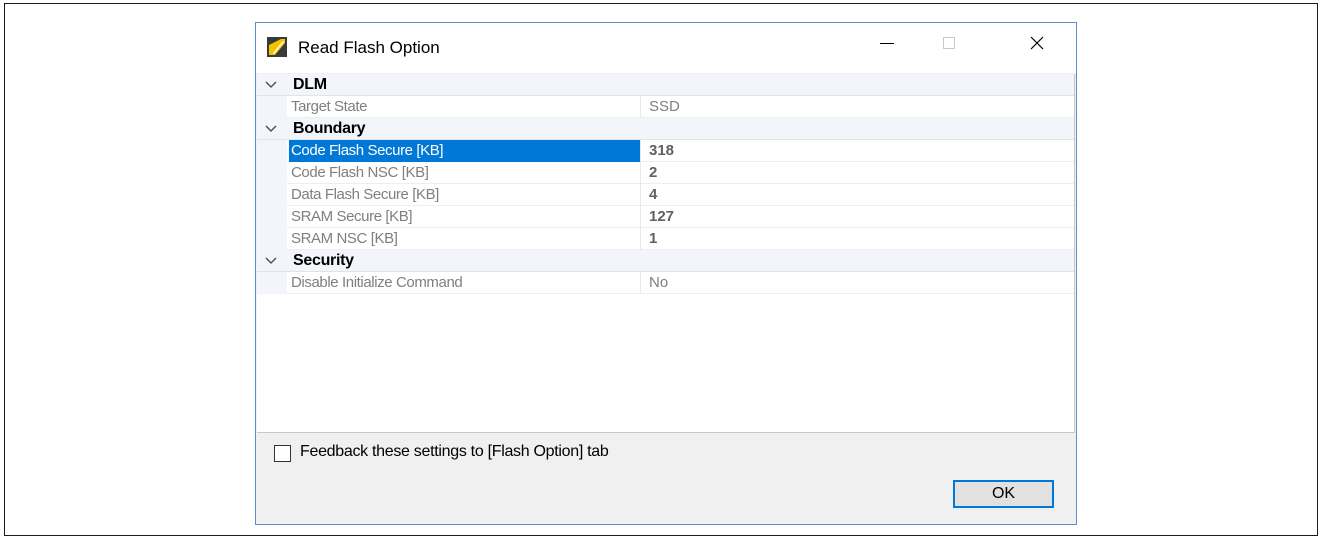 The height and width of the screenshot is (540, 1326). Describe the element at coordinates (665, 261) in the screenshot. I see `category-security: Security` at that location.